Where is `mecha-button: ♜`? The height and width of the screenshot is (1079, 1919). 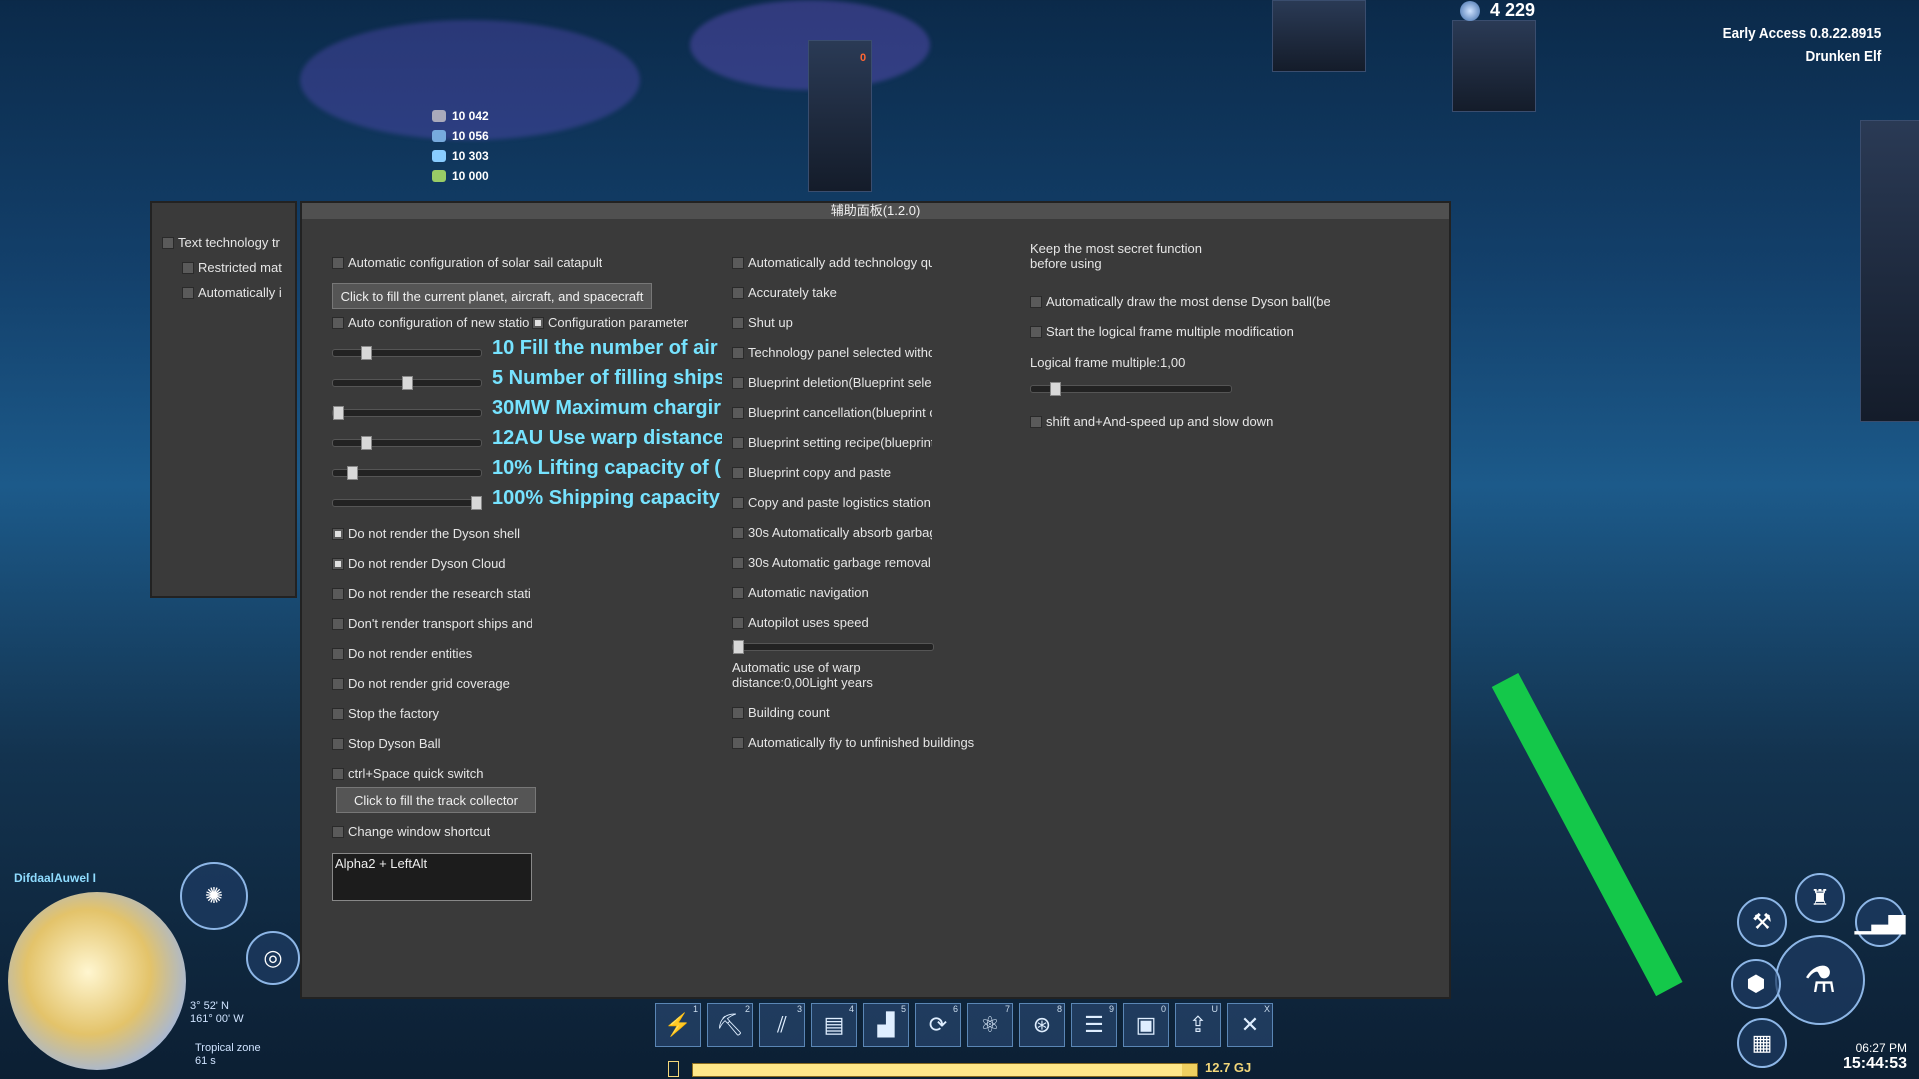 mecha-button: ♜ is located at coordinates (1820, 898).